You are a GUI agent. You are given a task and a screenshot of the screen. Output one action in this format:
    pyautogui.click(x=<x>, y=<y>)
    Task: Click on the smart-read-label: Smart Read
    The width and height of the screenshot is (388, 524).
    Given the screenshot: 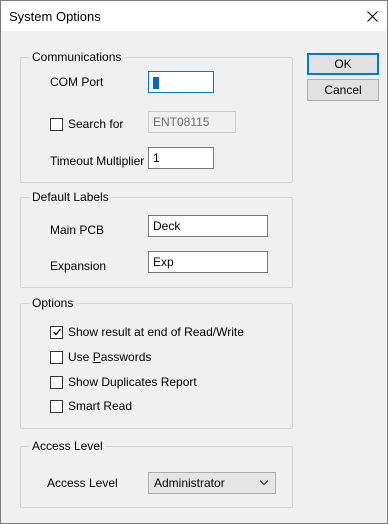 What is the action you would take?
    pyautogui.click(x=100, y=406)
    